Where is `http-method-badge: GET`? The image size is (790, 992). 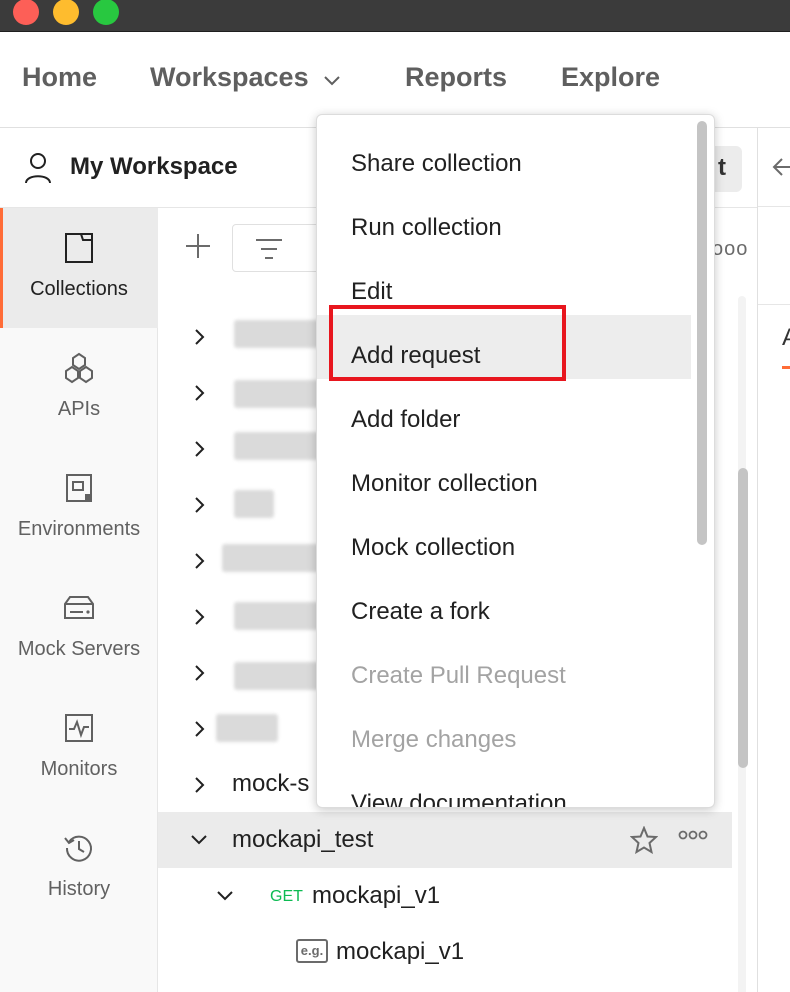 http-method-badge: GET is located at coordinates (286, 896).